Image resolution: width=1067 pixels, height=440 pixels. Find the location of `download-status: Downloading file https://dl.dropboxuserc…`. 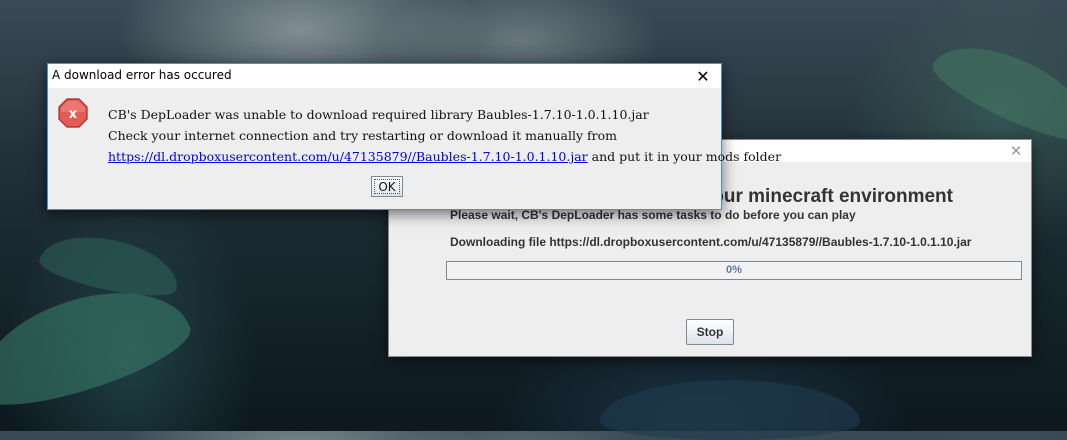

download-status: Downloading file https://dl.dropboxuserc… is located at coordinates (711, 242).